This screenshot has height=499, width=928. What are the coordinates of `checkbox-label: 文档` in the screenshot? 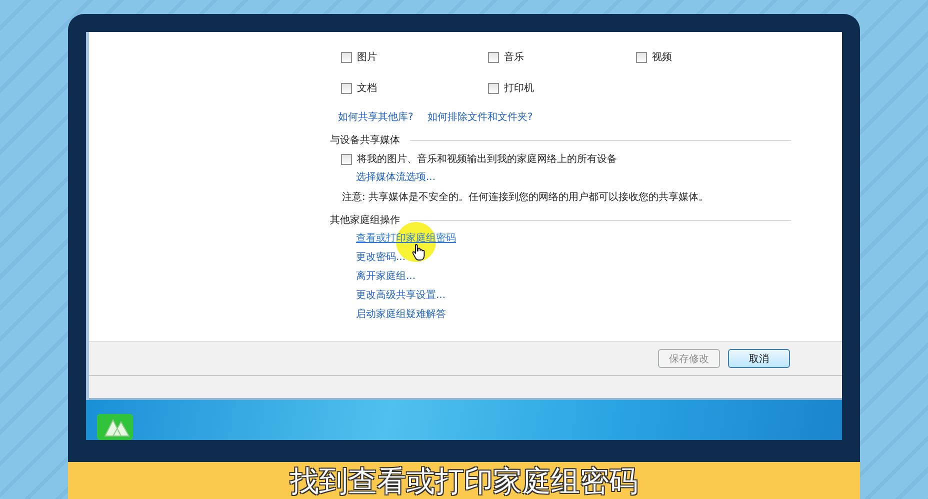 It's located at (367, 88).